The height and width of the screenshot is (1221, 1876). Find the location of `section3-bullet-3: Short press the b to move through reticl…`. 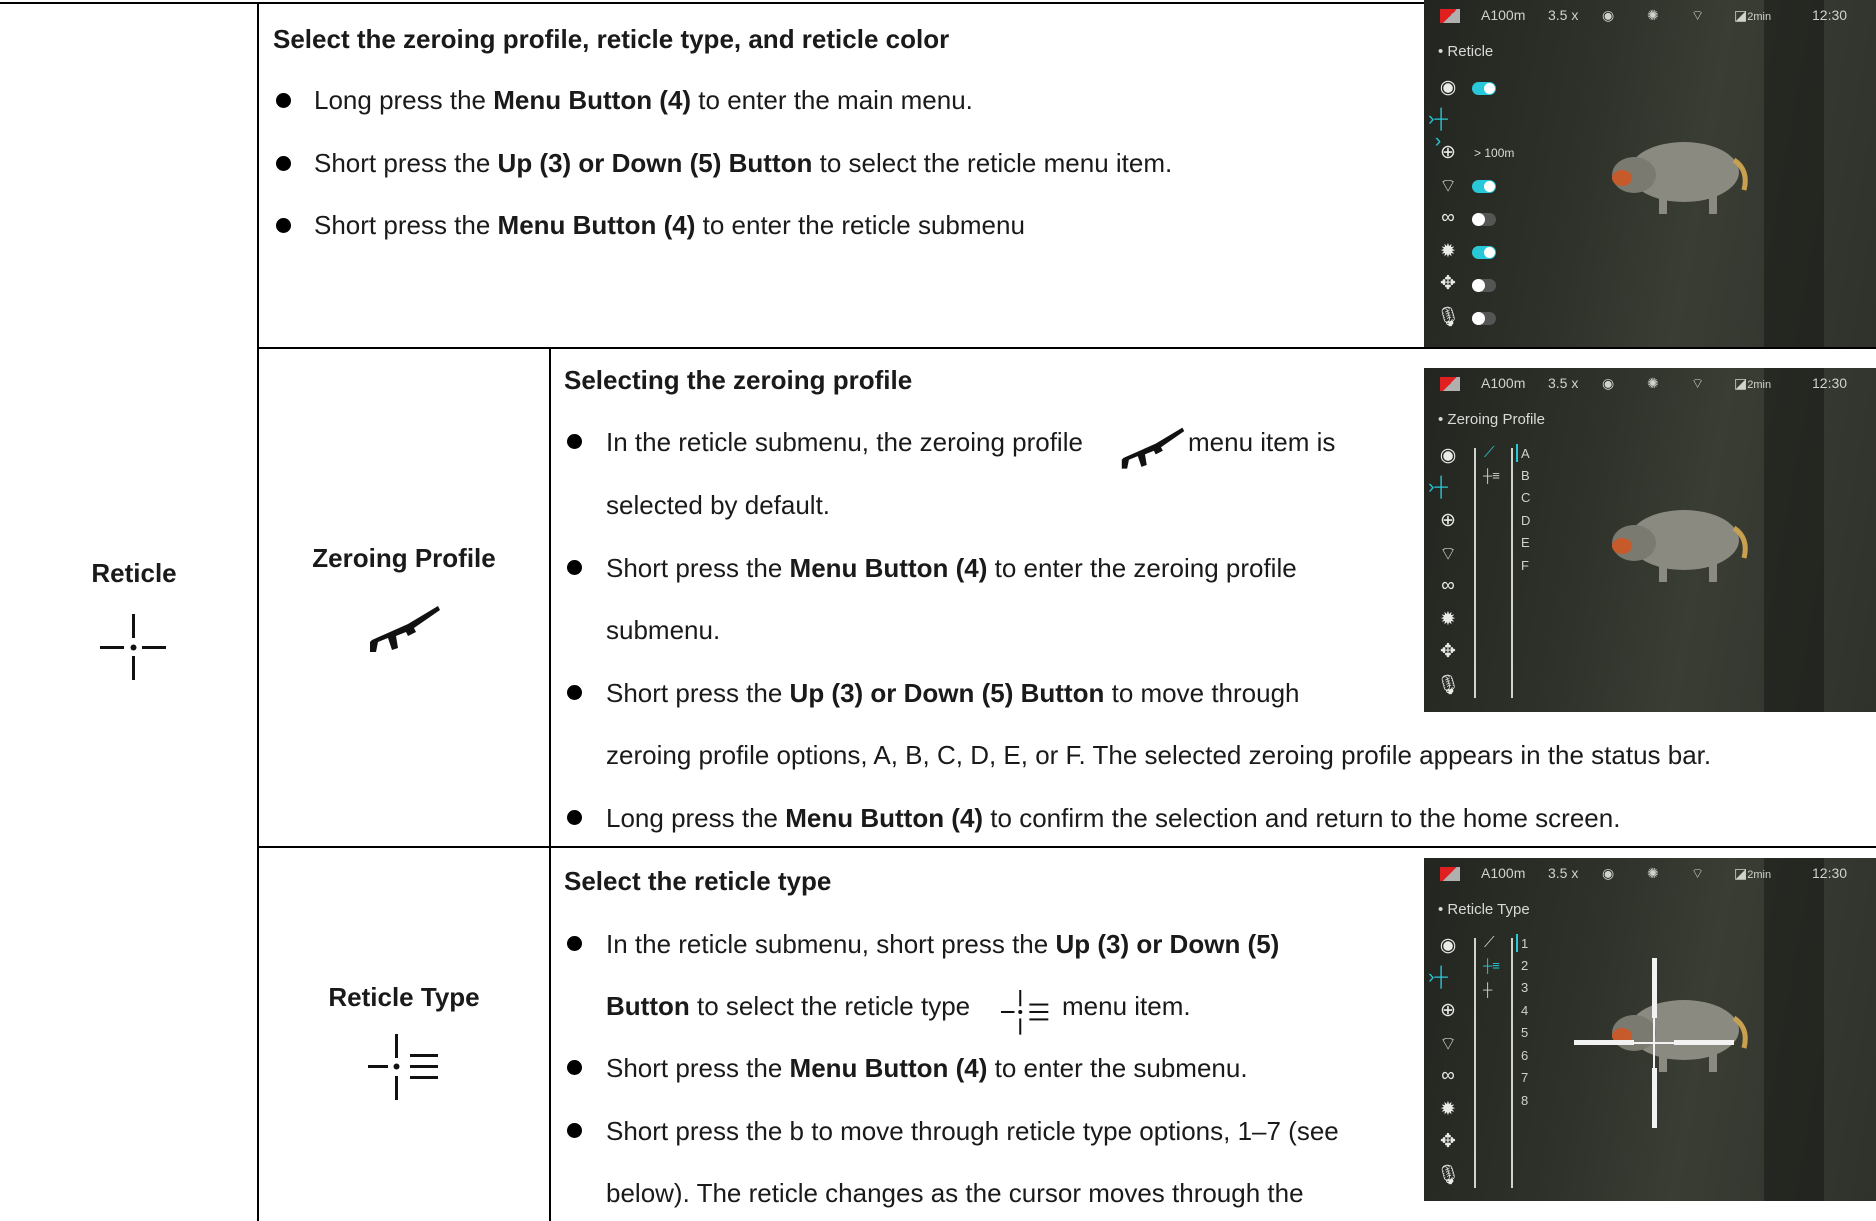

section3-bullet-3: Short press the b to move through reticl… is located at coordinates (972, 1131).